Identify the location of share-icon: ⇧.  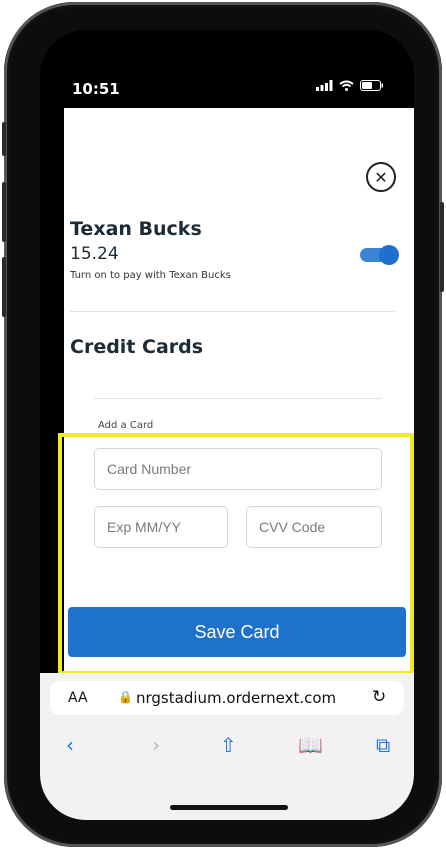
(228, 745).